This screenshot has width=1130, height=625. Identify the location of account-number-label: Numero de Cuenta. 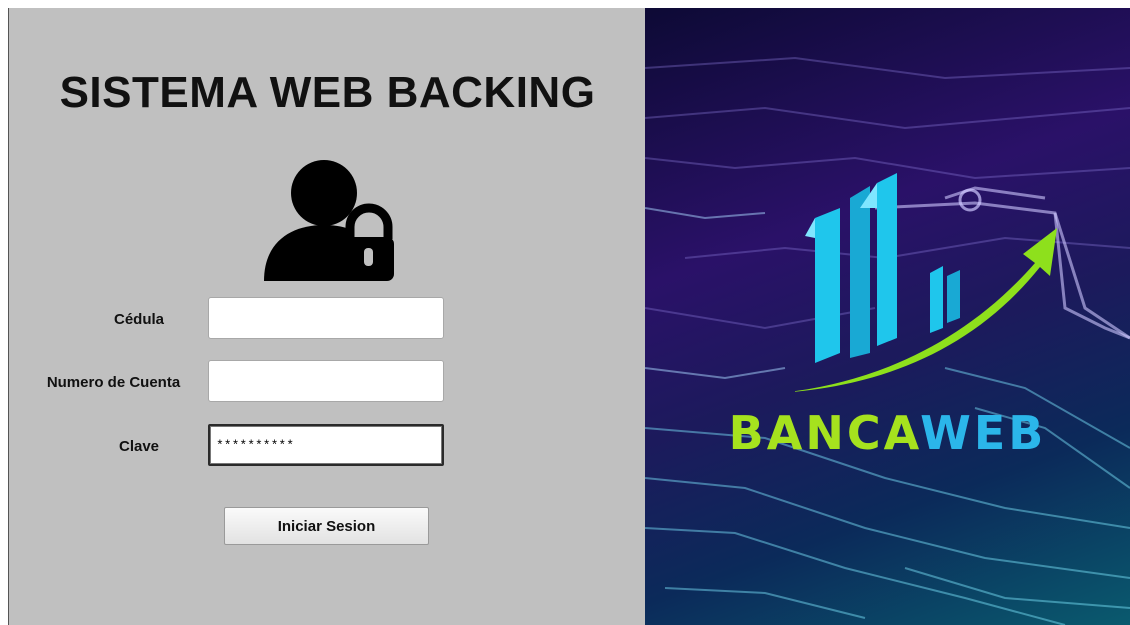
(113, 382).